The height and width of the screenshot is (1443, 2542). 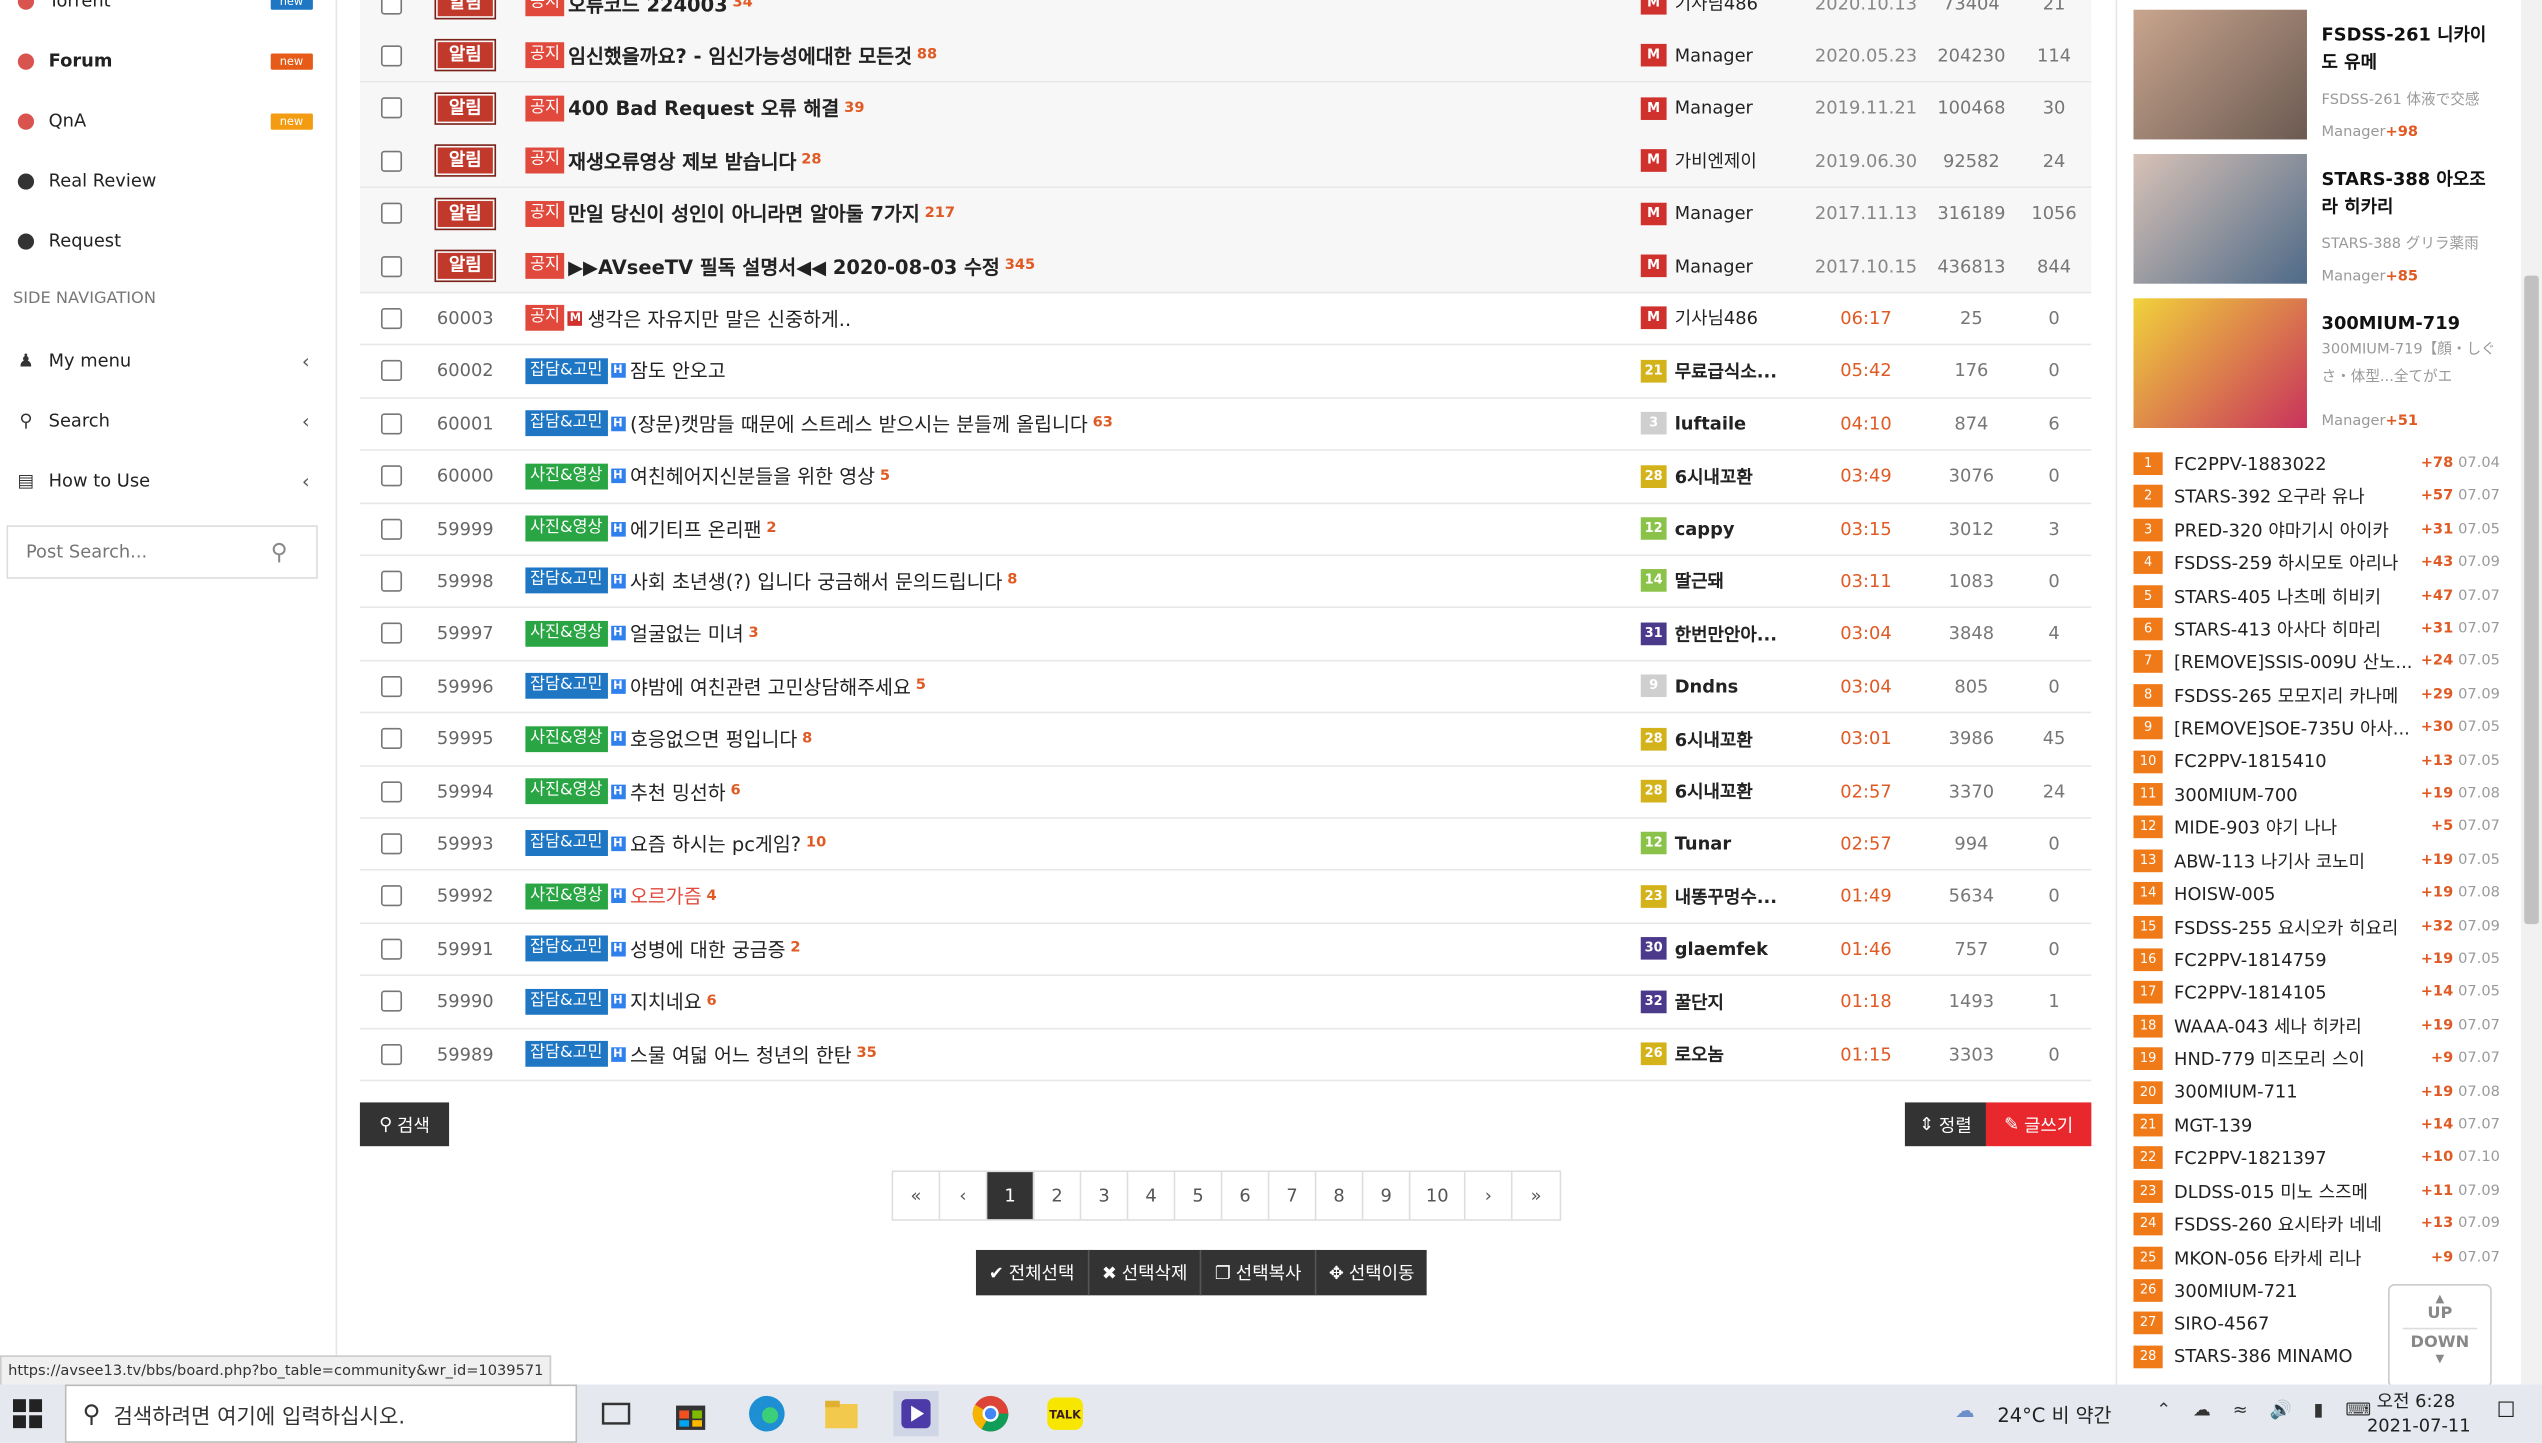 What do you see at coordinates (2295, 596) in the screenshot?
I see `rank-title: STARS-405 나츠메 히비키` at bounding box center [2295, 596].